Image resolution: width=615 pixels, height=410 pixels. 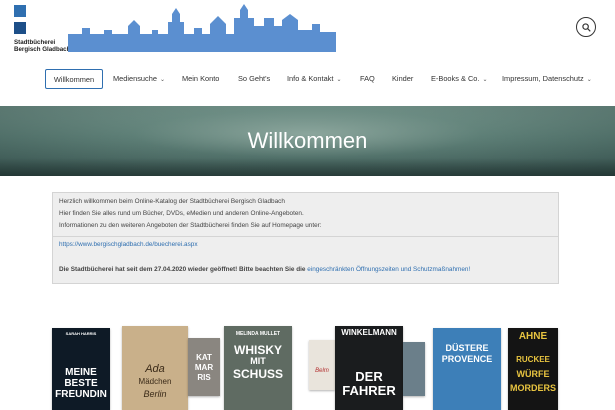 What do you see at coordinates (467, 359) in the screenshot?
I see `book-title-line: PROVENCE` at bounding box center [467, 359].